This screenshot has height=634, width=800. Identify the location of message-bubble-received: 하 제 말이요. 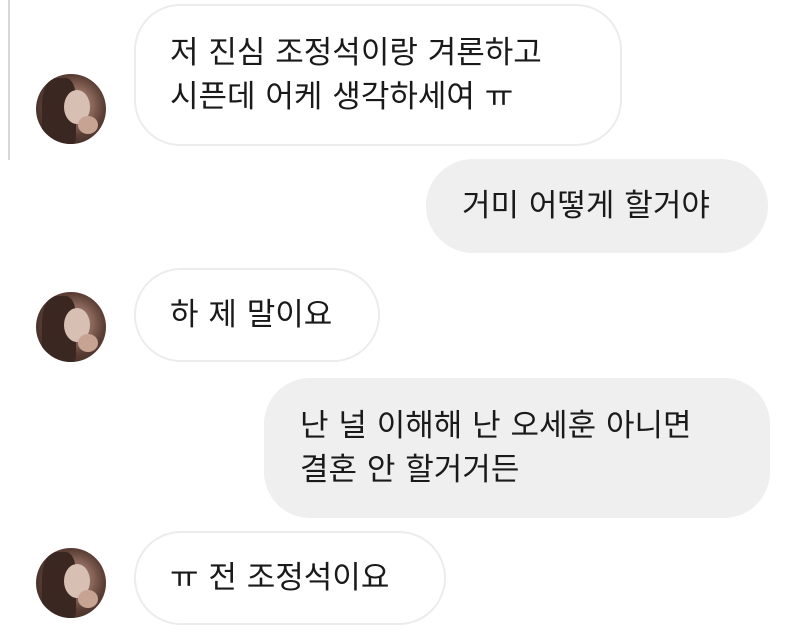
(257, 315).